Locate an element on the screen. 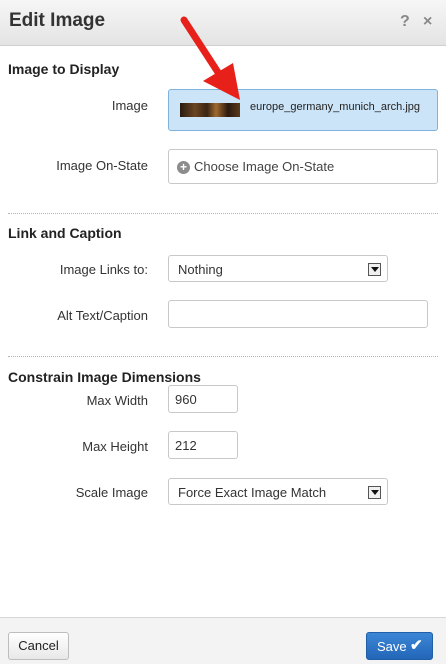  alt-text-input is located at coordinates (298, 314).